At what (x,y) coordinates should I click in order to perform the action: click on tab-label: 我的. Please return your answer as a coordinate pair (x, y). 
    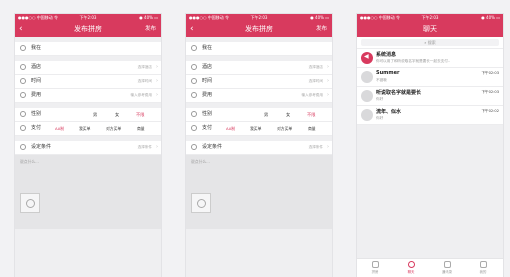
    Looking at the image, I should click on (483, 272).